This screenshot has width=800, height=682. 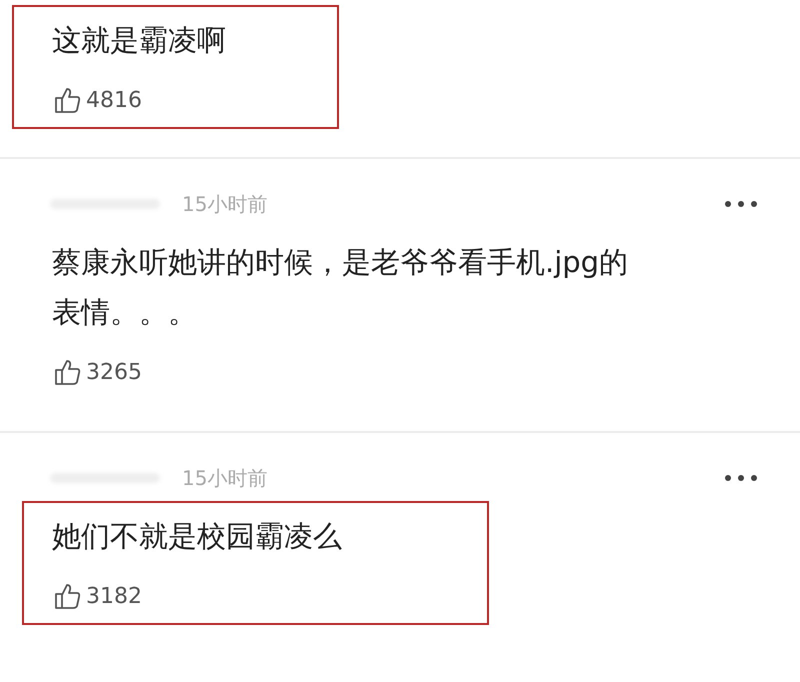 I want to click on like-count: 3182, so click(x=114, y=596).